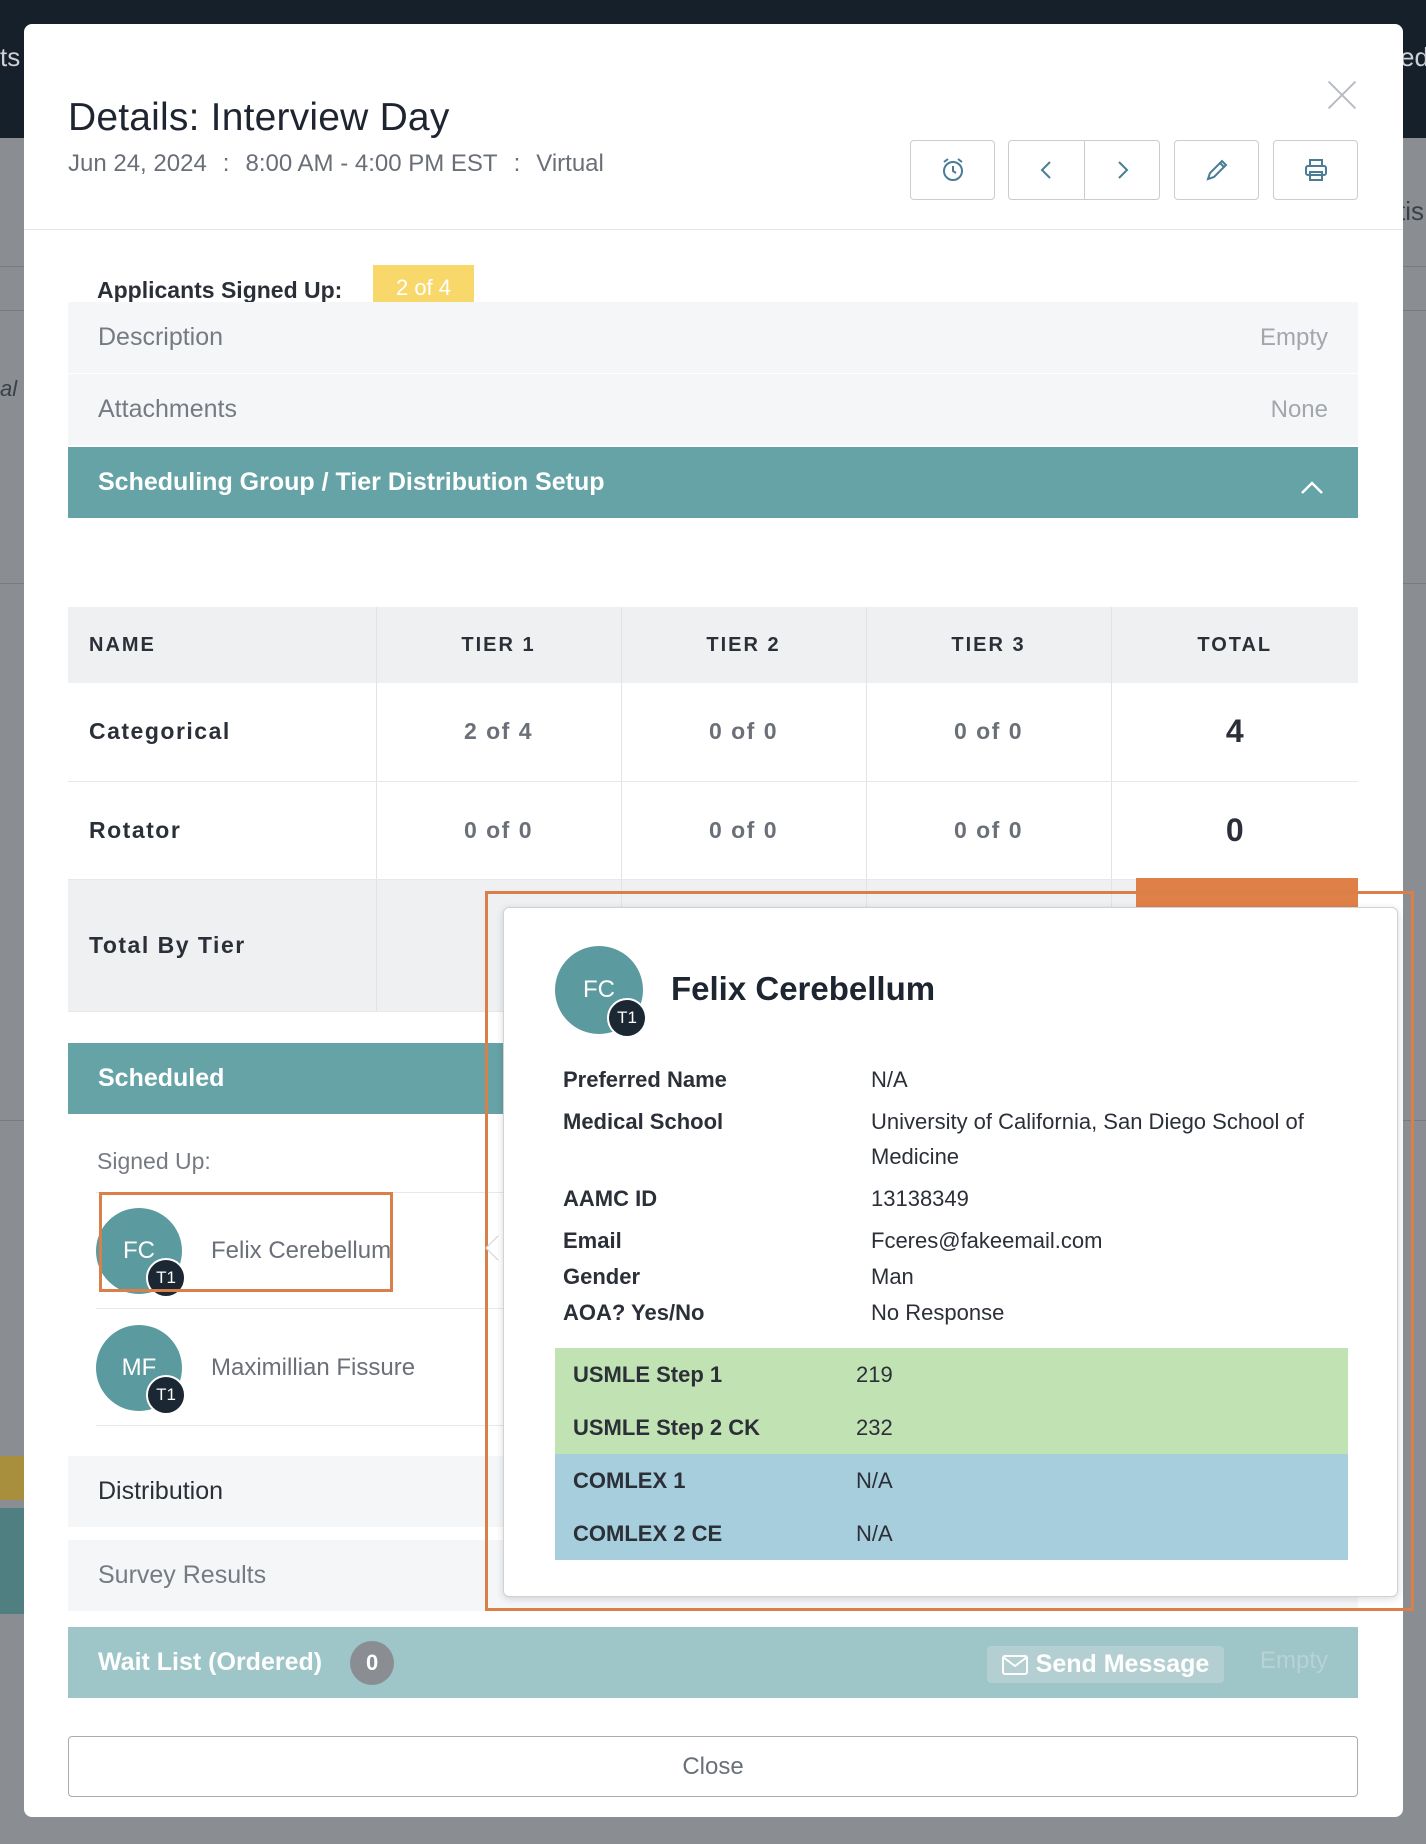  I want to click on score-key: USMLE Step 1, so click(648, 1374).